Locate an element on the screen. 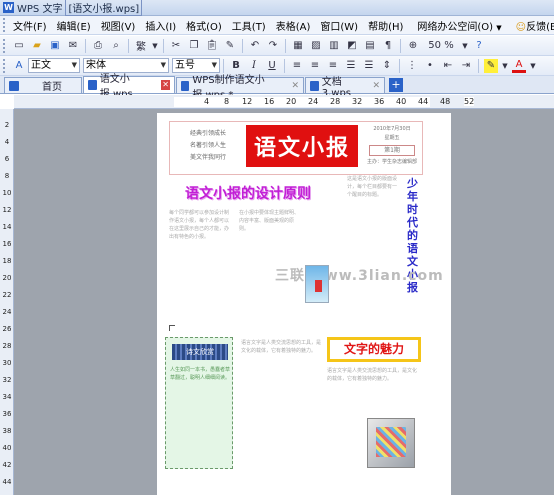 The width and height of the screenshot is (554, 495). menu-help: 帮助(H) is located at coordinates (385, 25).